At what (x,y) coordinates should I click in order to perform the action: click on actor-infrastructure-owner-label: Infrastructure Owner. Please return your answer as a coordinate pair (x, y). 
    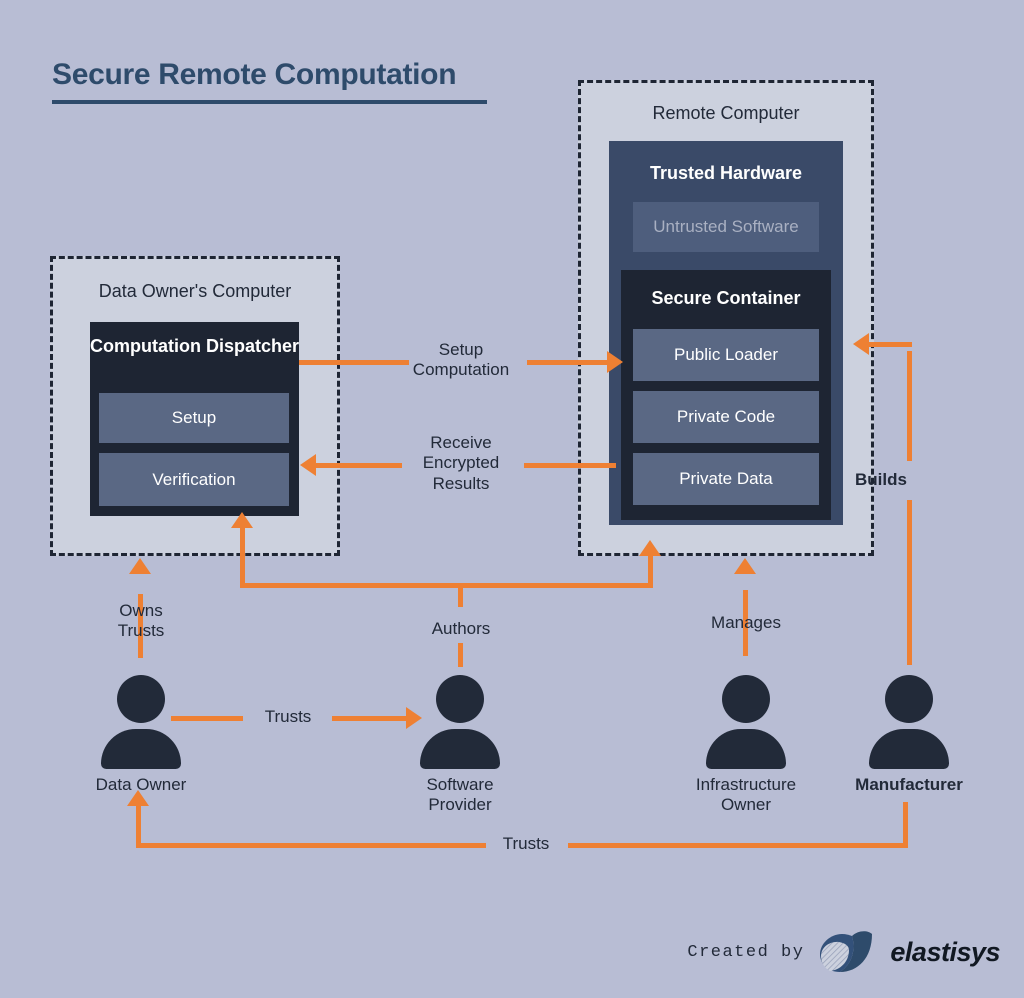
    Looking at the image, I should click on (746, 795).